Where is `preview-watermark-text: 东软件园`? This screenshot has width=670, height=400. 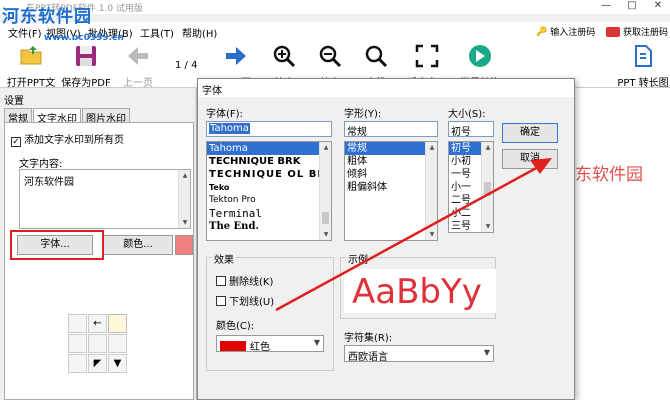
preview-watermark-text: 东软件园 is located at coordinates (609, 175).